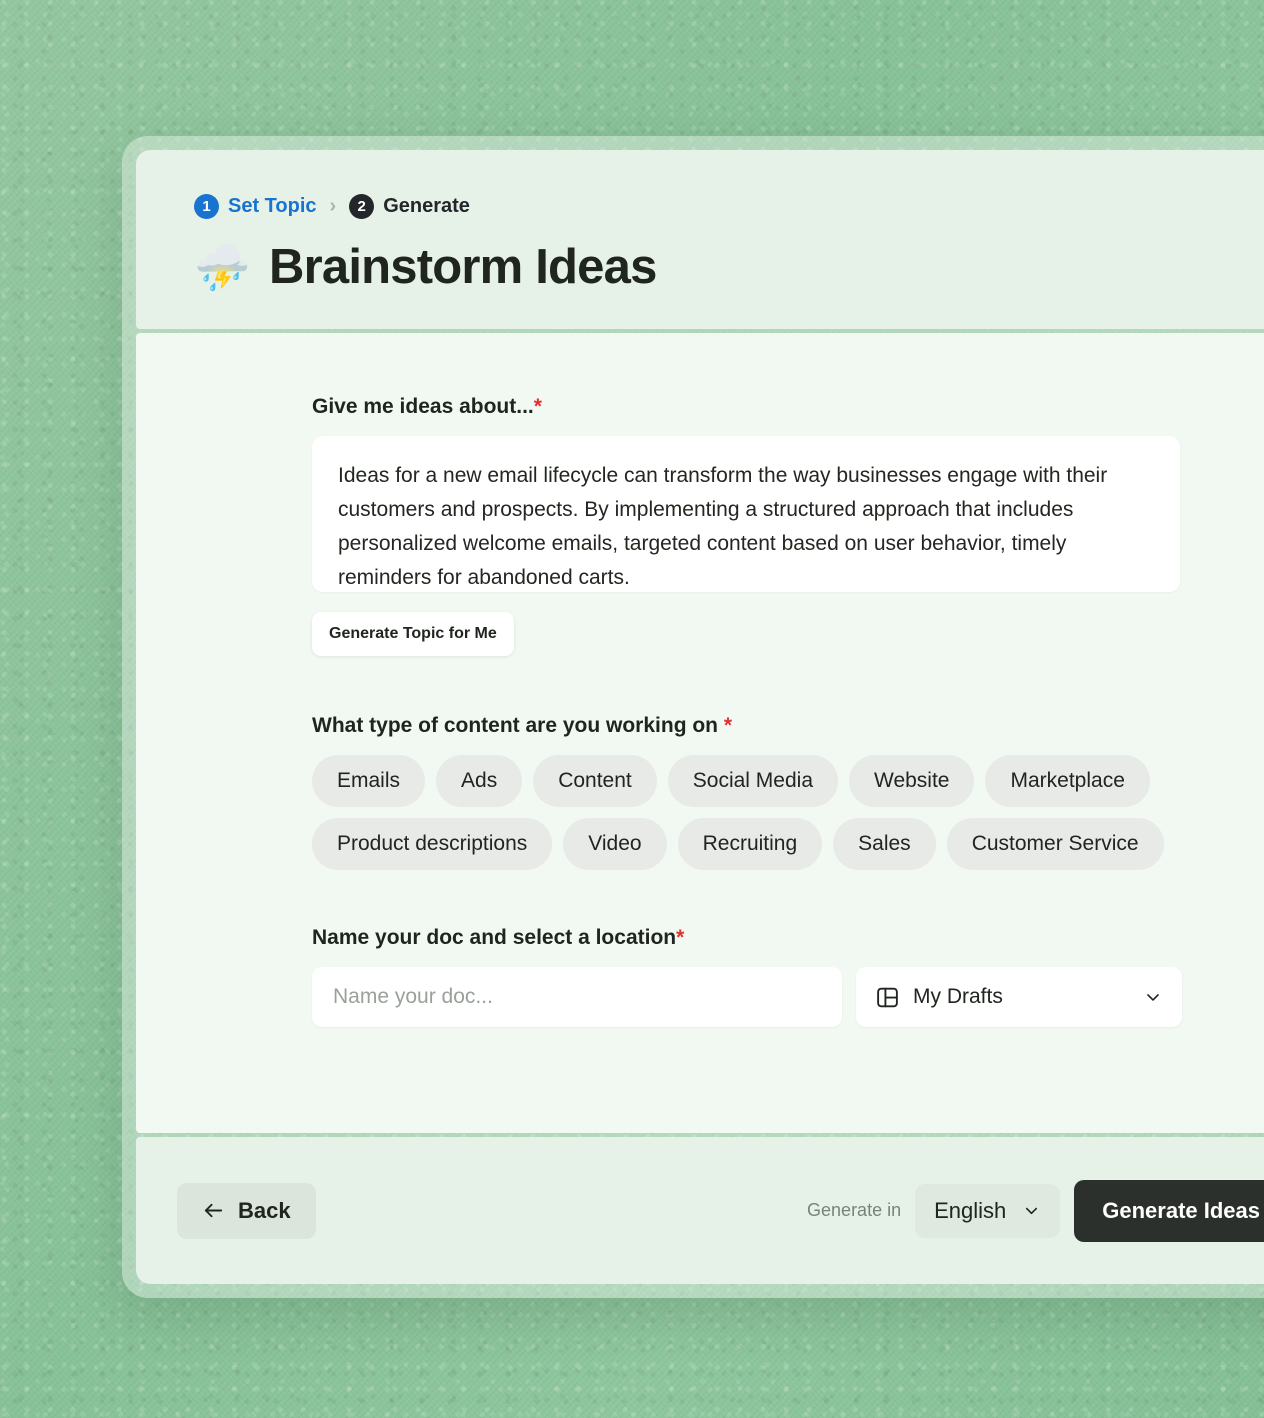  Describe the element at coordinates (680, 938) in the screenshot. I see `doc-required-marker: *` at that location.